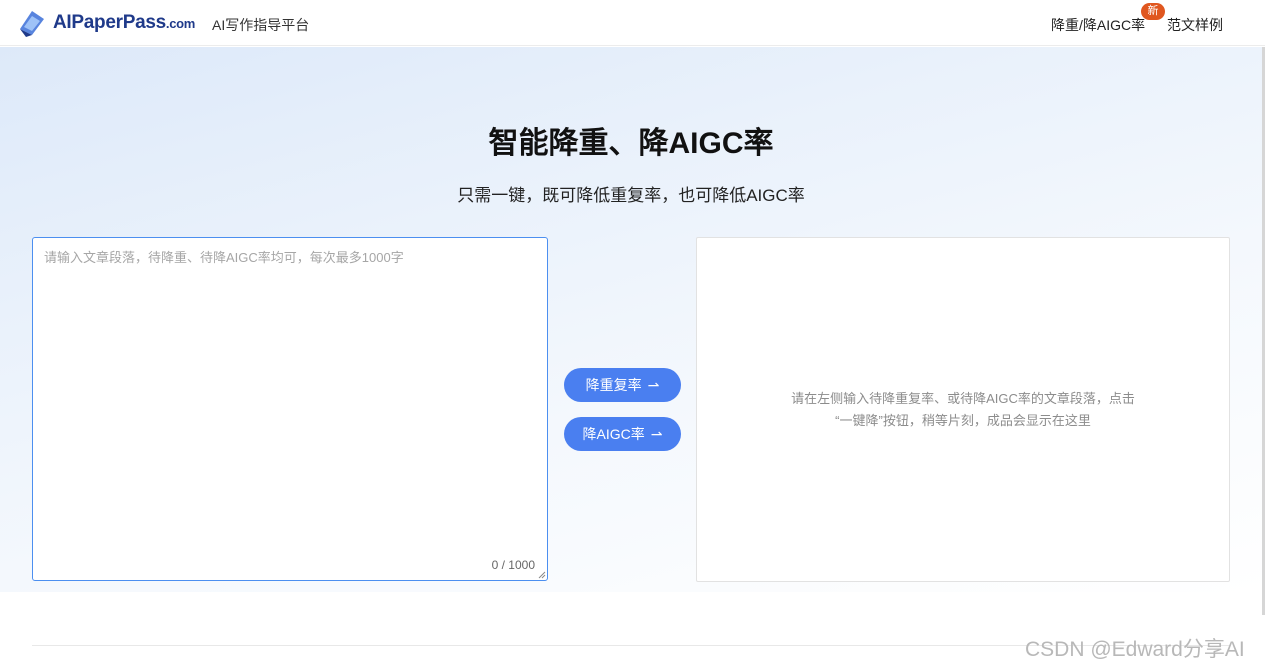  I want to click on logo-text: AIPaperPass.com, so click(124, 23).